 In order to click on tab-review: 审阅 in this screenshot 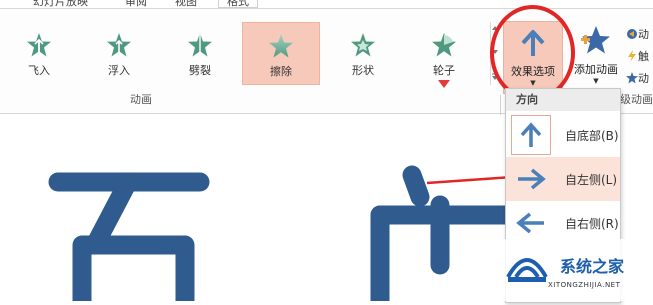, I will do `click(136, 4)`.